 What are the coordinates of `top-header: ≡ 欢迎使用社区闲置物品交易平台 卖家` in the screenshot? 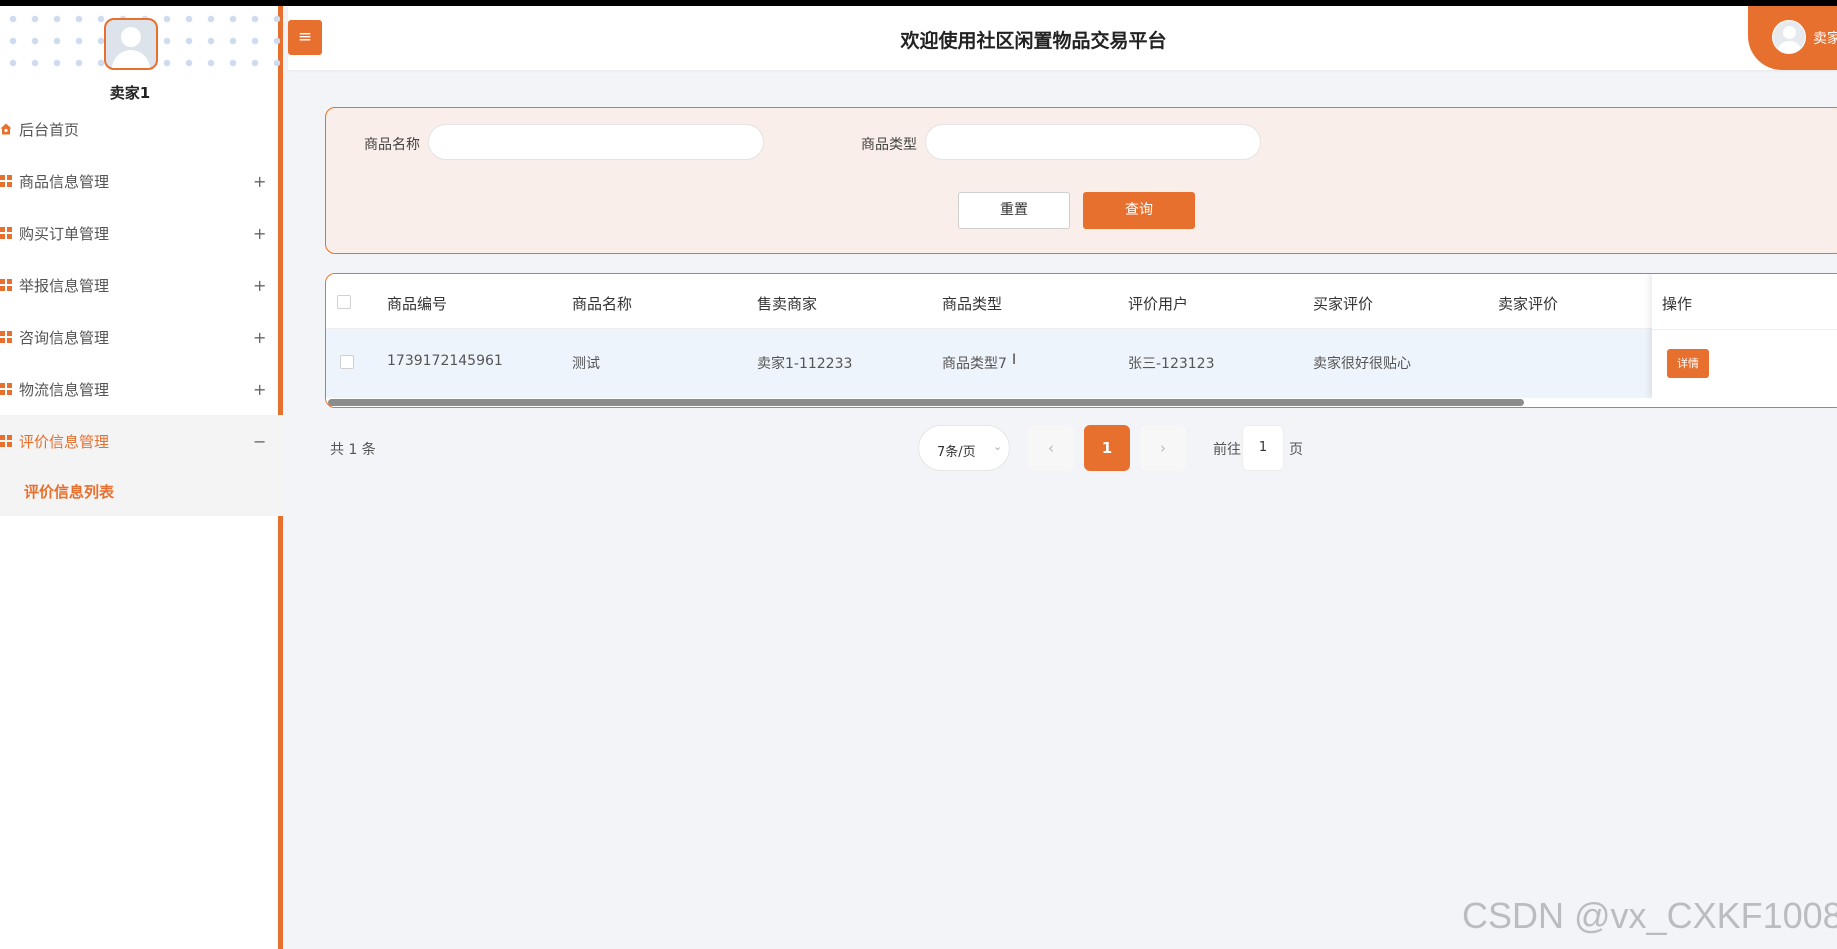 It's located at (1062, 38).